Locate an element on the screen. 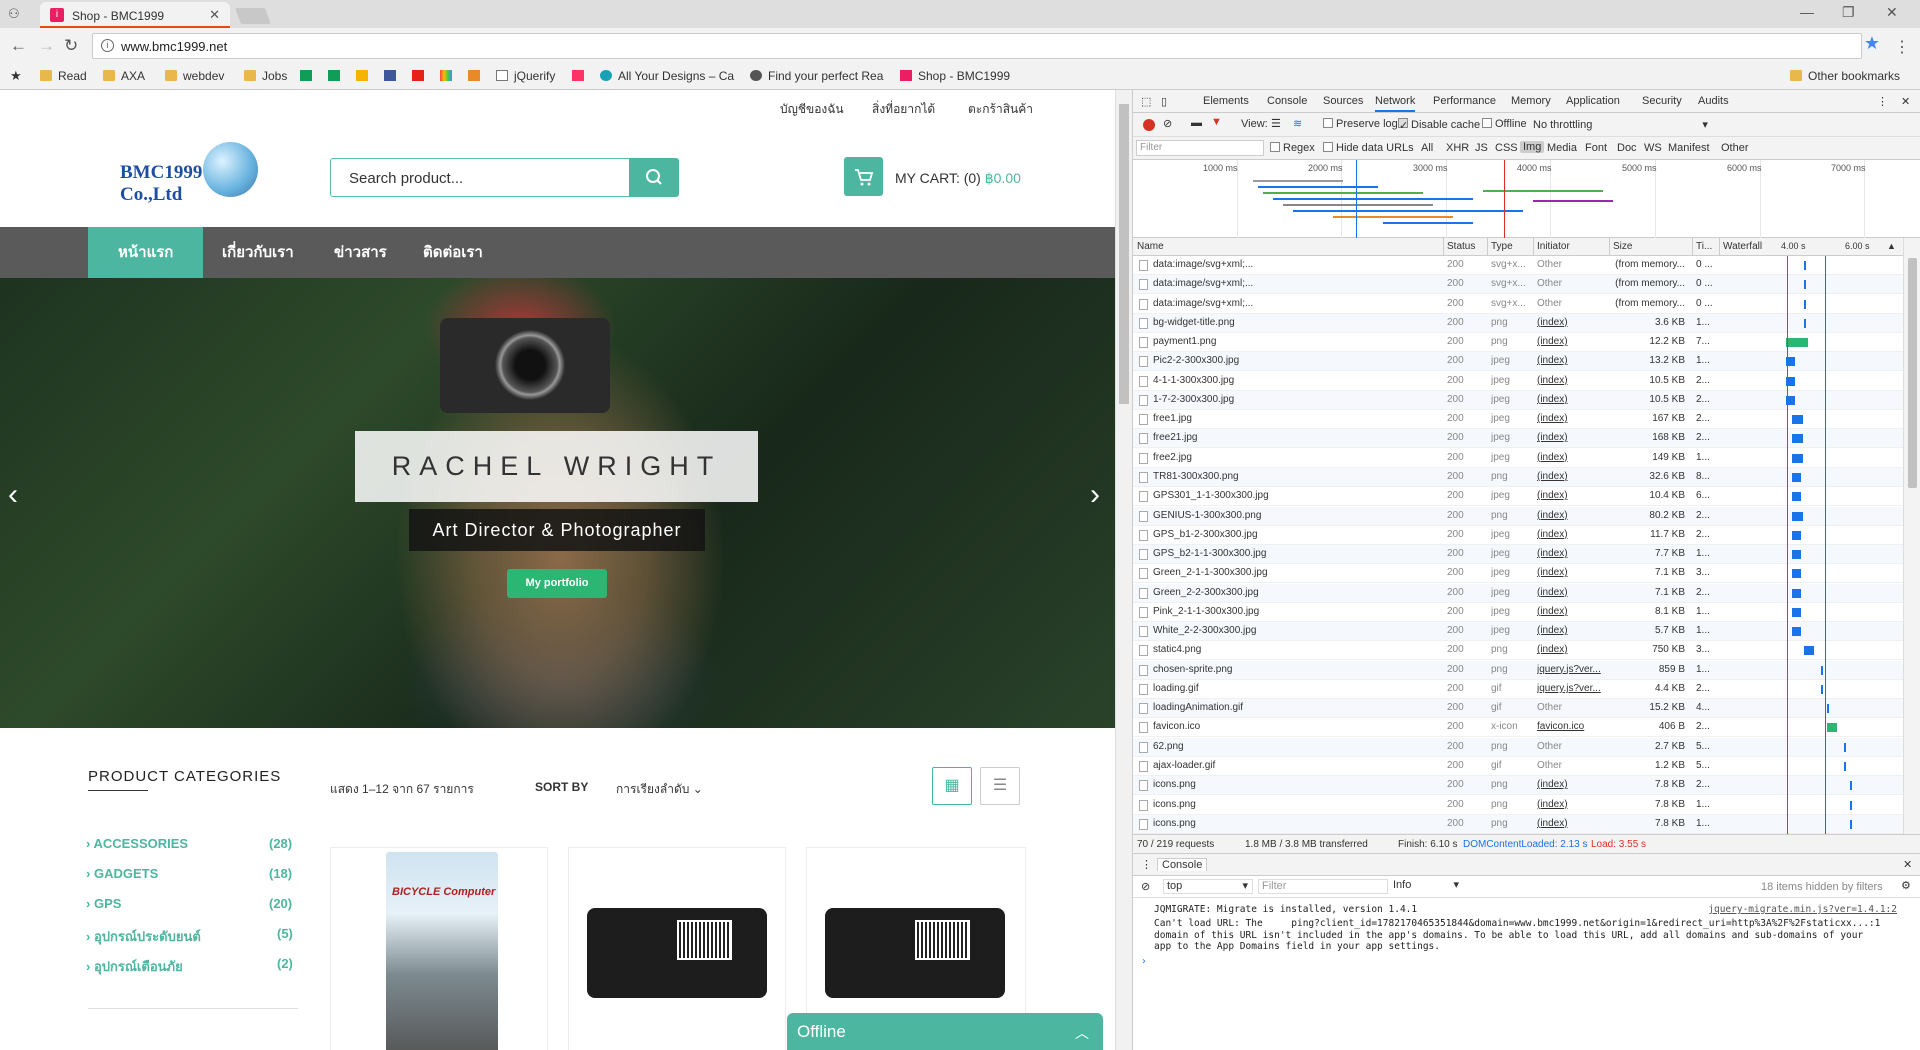  category-car-accessories: › อุปกรณ์ประดับยนต์ is located at coordinates (143, 936).